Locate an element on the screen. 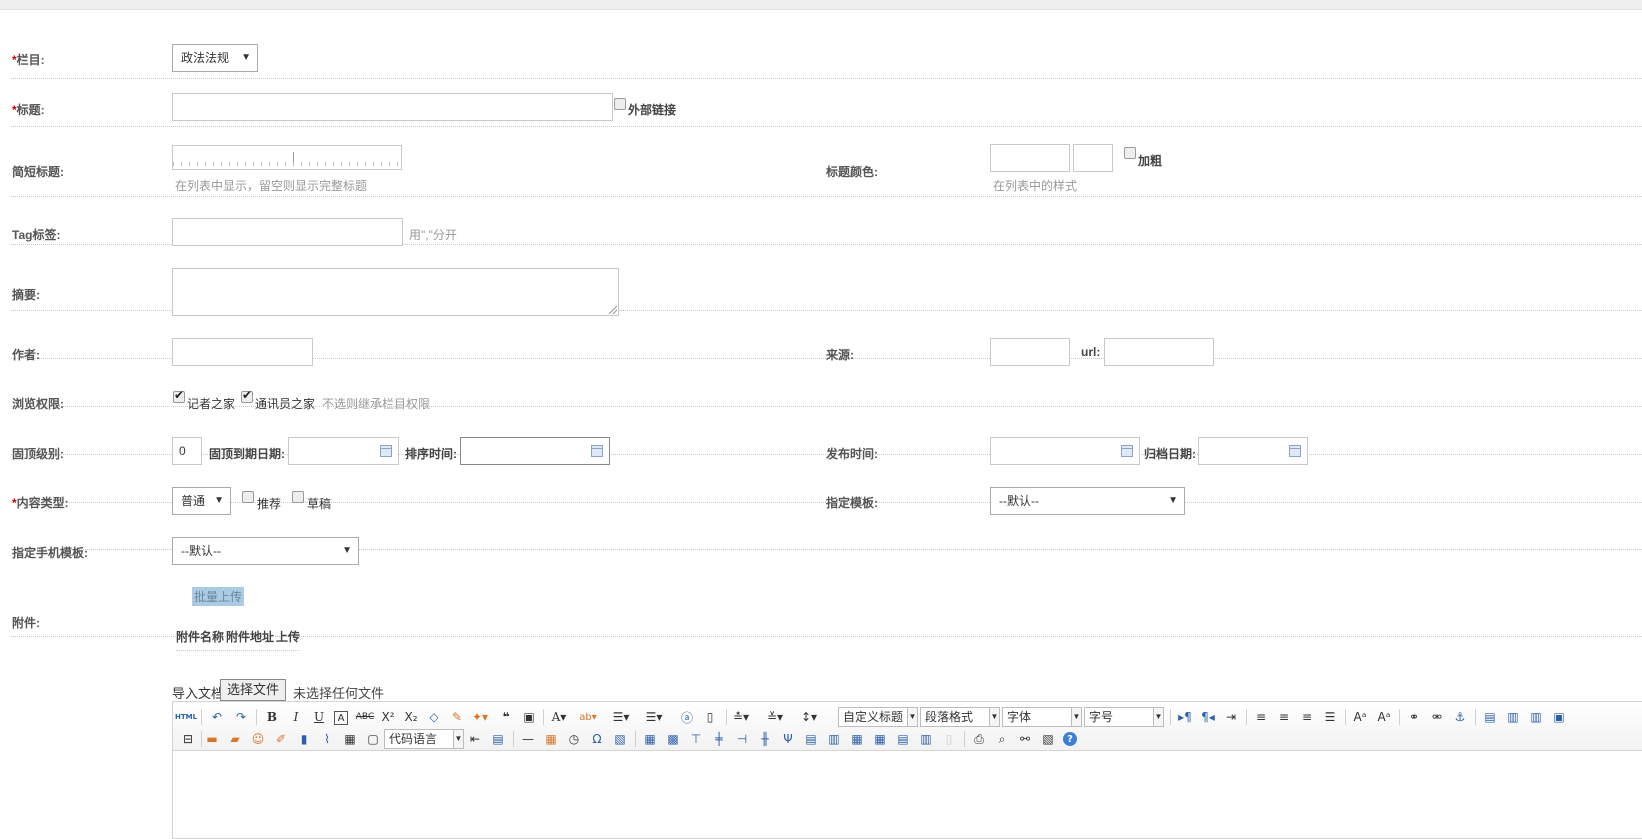 Image resolution: width=1642 pixels, height=839 pixels. image-left-icon: ▥ is located at coordinates (1513, 717).